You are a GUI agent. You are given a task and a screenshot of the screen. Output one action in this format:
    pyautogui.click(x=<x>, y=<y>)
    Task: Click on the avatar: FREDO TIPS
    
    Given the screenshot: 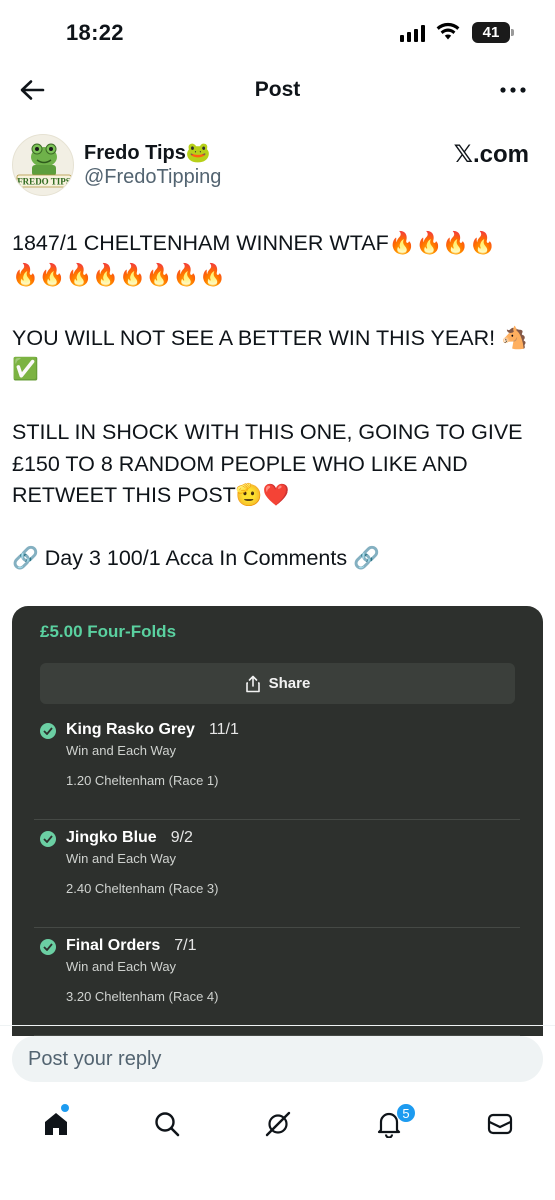 What is the action you would take?
    pyautogui.click(x=43, y=165)
    